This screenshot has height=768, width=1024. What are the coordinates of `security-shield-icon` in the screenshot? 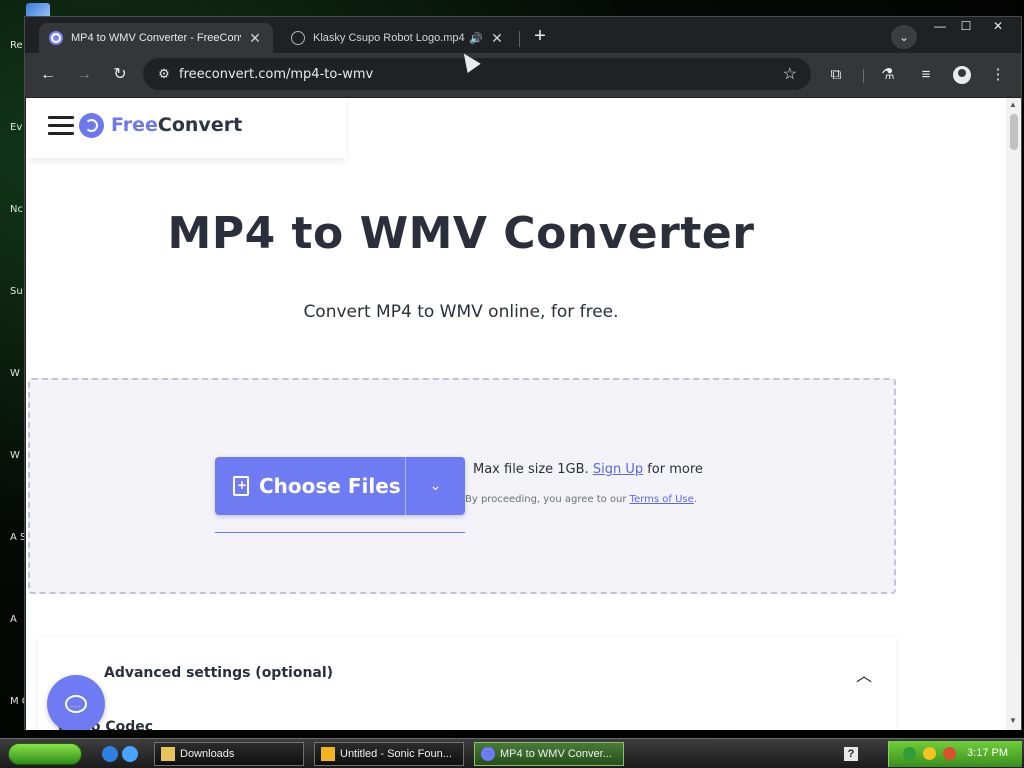 It's located at (929, 753).